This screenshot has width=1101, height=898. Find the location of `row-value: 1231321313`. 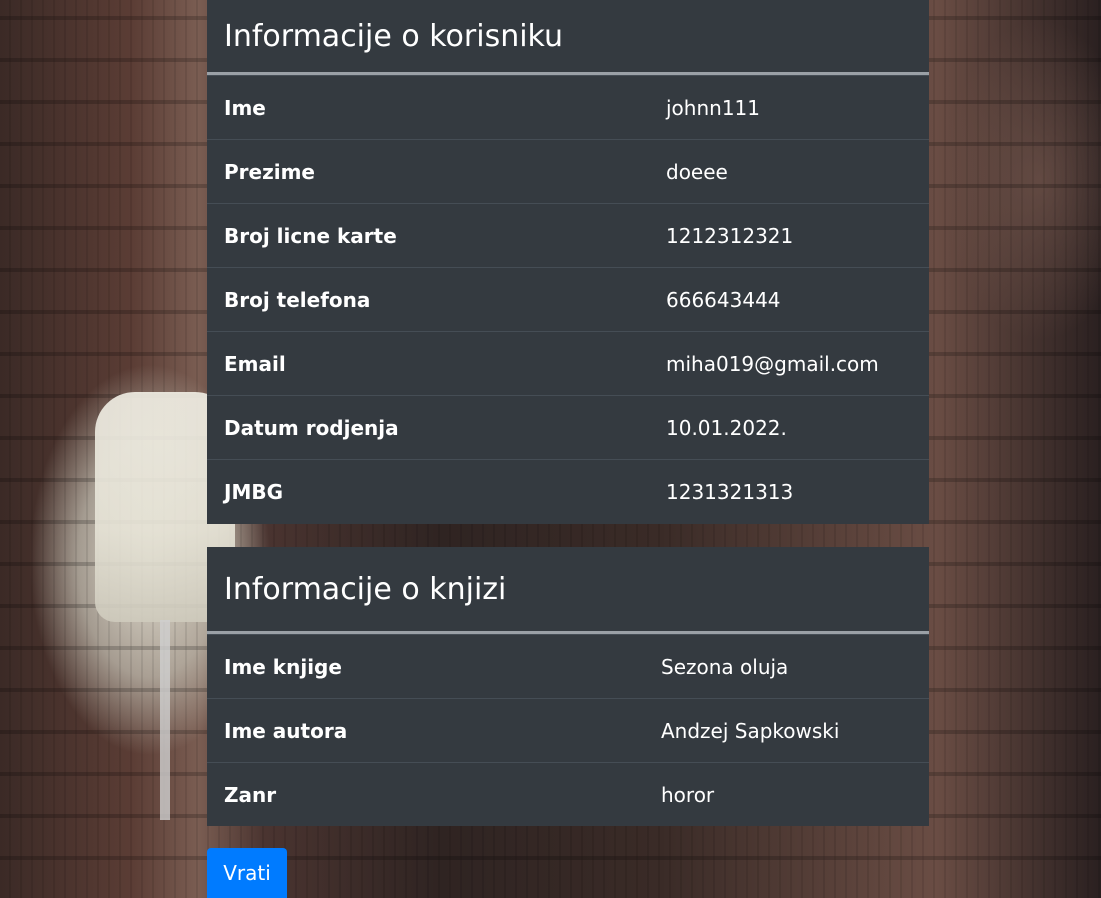

row-value: 1231321313 is located at coordinates (730, 491).